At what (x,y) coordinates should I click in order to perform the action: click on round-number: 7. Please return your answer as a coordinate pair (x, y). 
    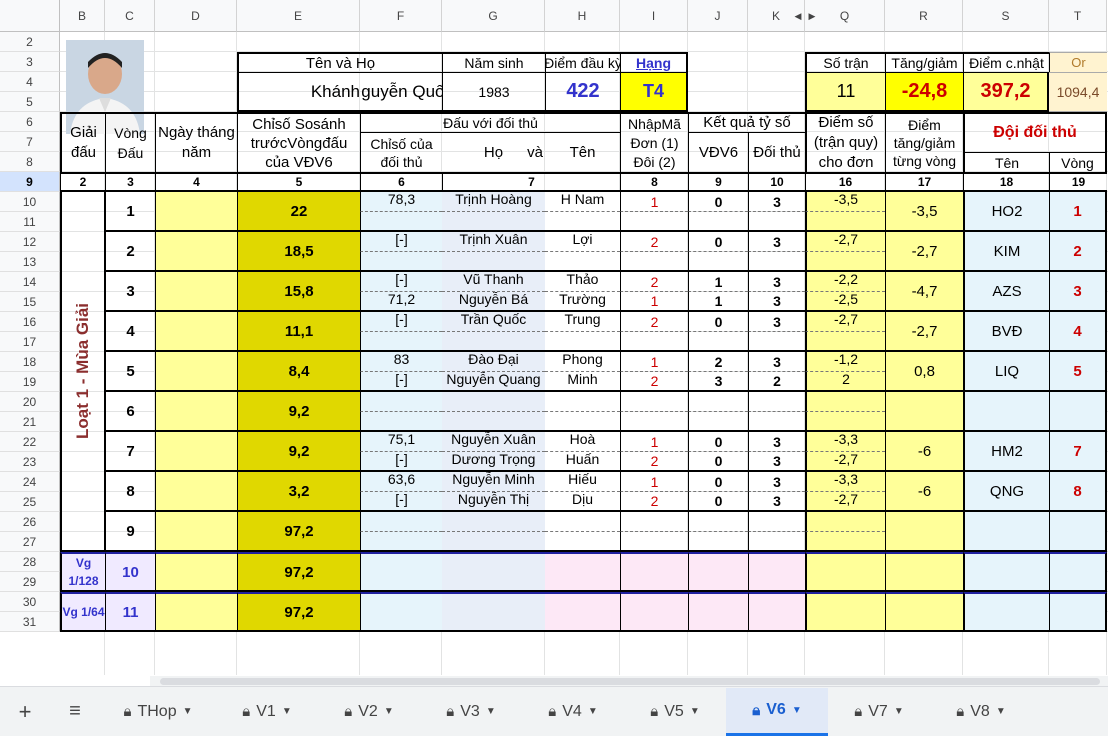
    Looking at the image, I should click on (130, 452).